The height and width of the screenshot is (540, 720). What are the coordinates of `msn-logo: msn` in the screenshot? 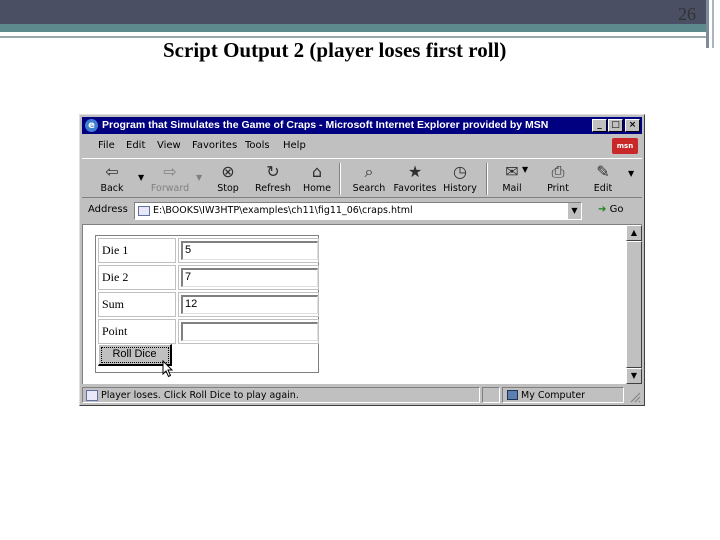 It's located at (625, 146).